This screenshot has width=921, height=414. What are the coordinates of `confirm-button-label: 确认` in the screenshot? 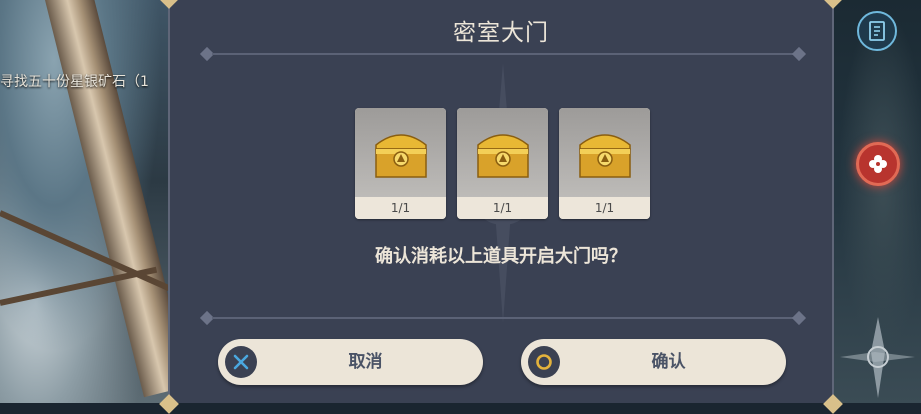 It's located at (668, 362).